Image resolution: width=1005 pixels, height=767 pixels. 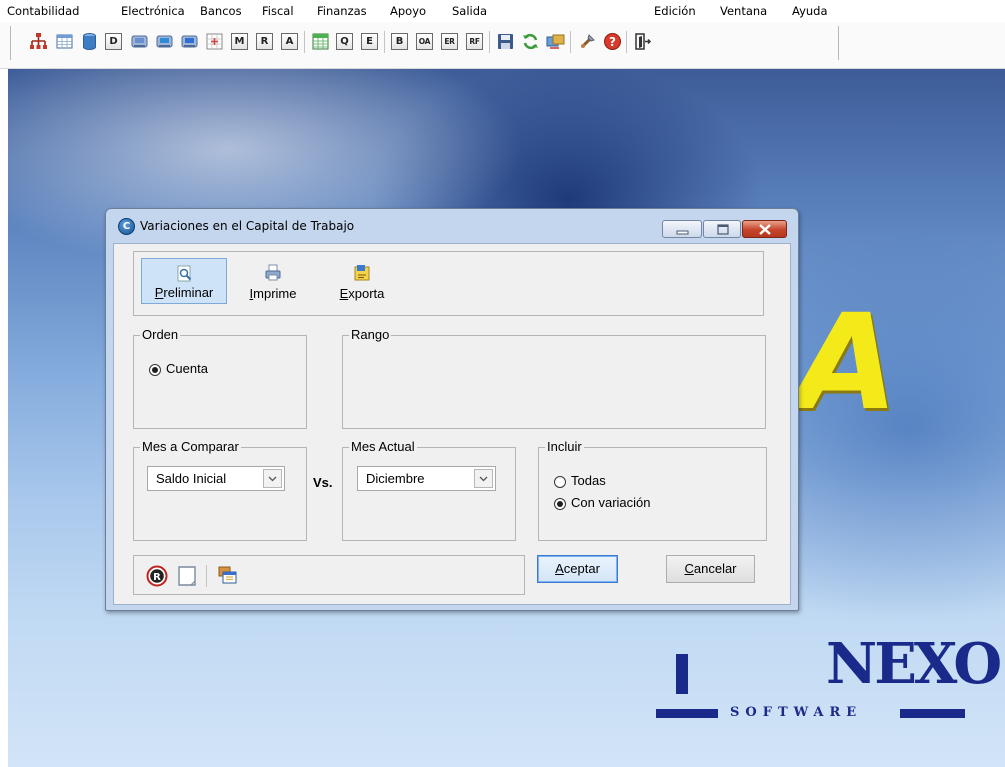 What do you see at coordinates (426, 478) in the screenshot?
I see `mes-actual-select: Diciembre` at bounding box center [426, 478].